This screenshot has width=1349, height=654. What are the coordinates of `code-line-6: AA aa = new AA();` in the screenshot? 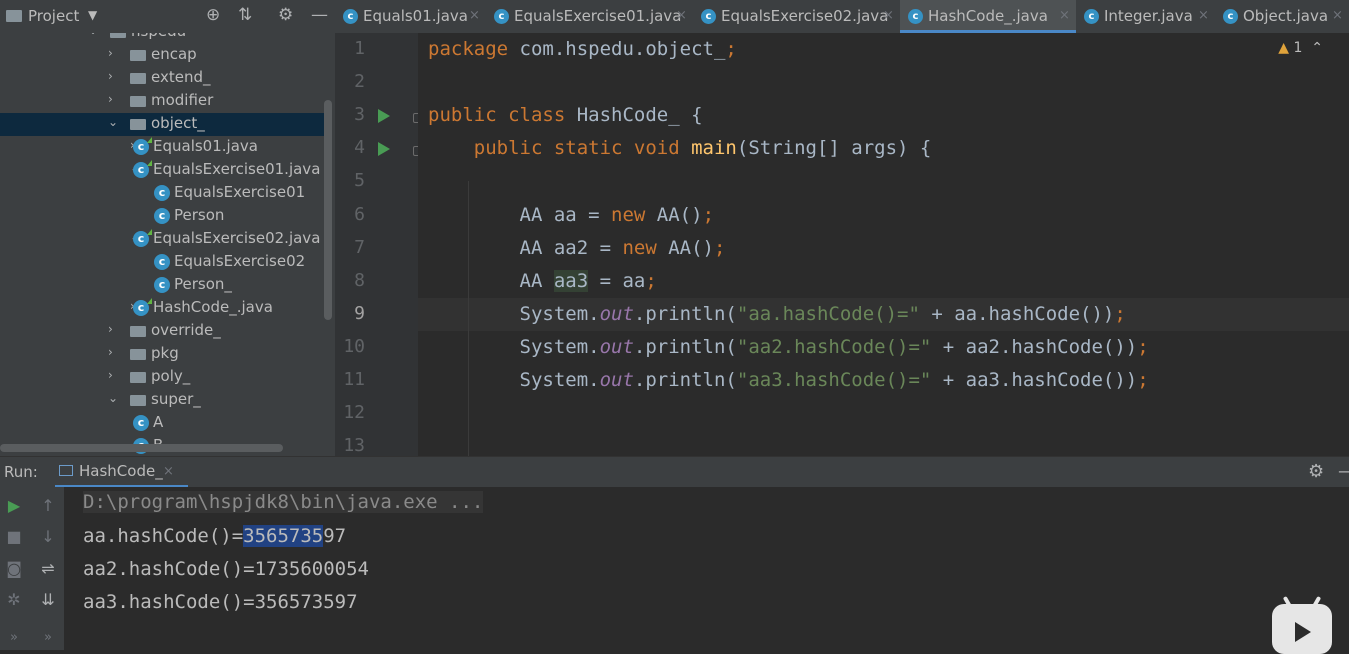 It's located at (571, 214).